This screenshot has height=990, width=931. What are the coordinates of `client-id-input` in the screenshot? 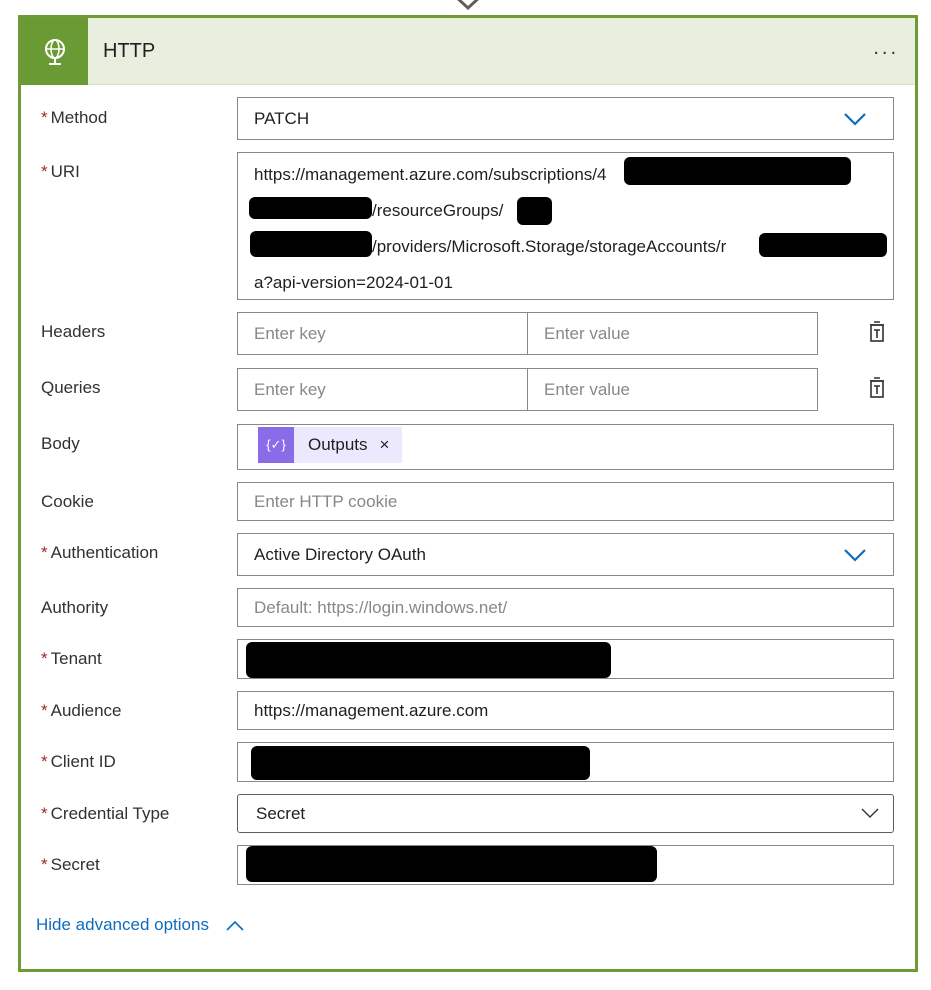 It's located at (565, 762).